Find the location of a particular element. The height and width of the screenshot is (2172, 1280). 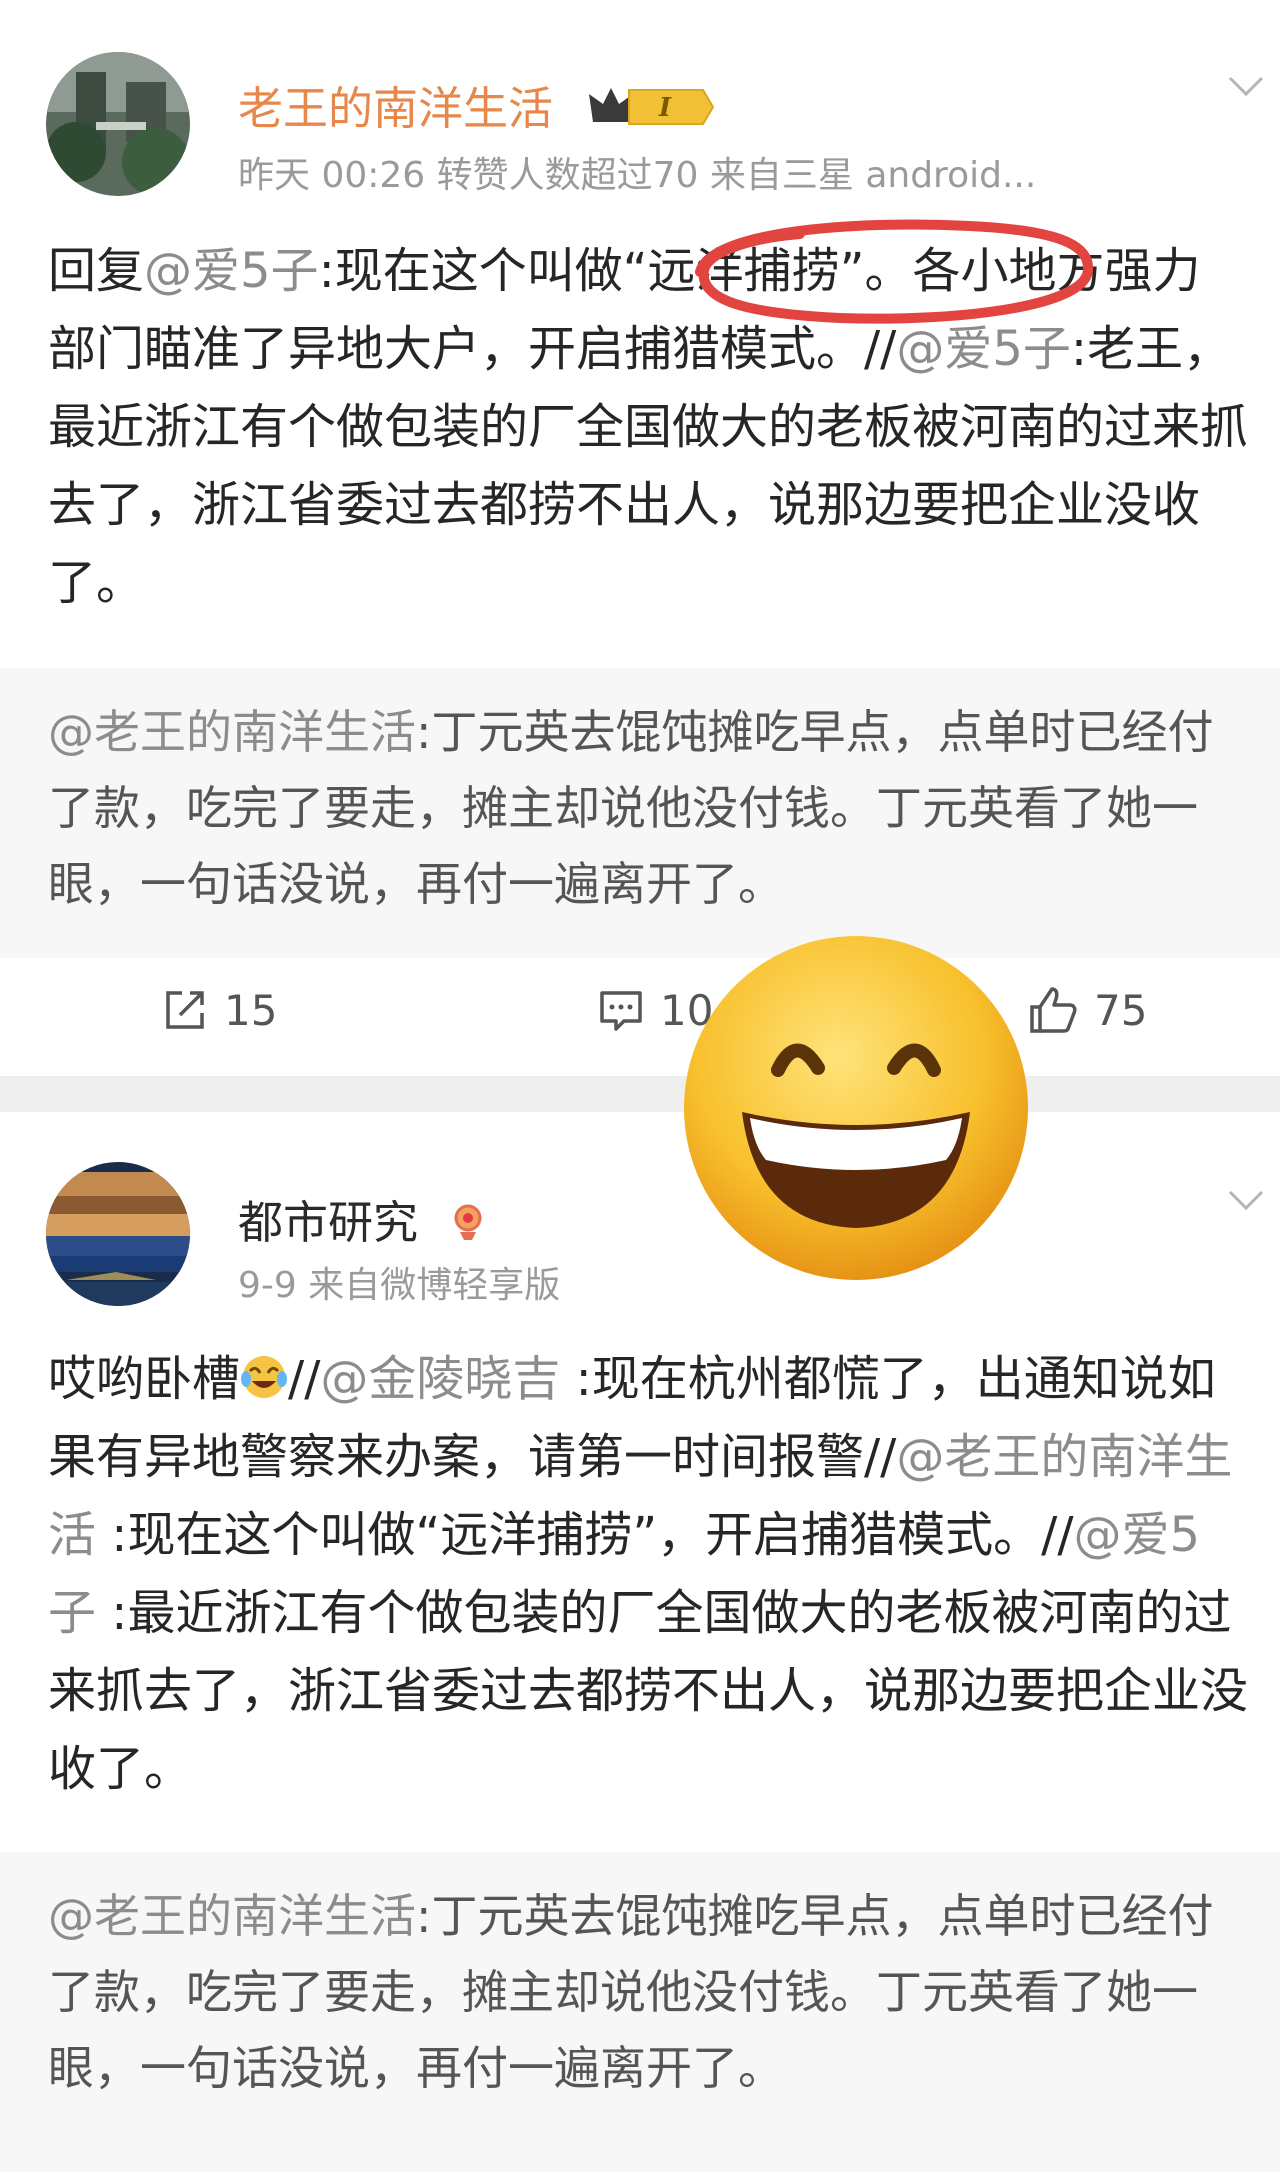

highlight-circle is located at coordinates (895, 271).